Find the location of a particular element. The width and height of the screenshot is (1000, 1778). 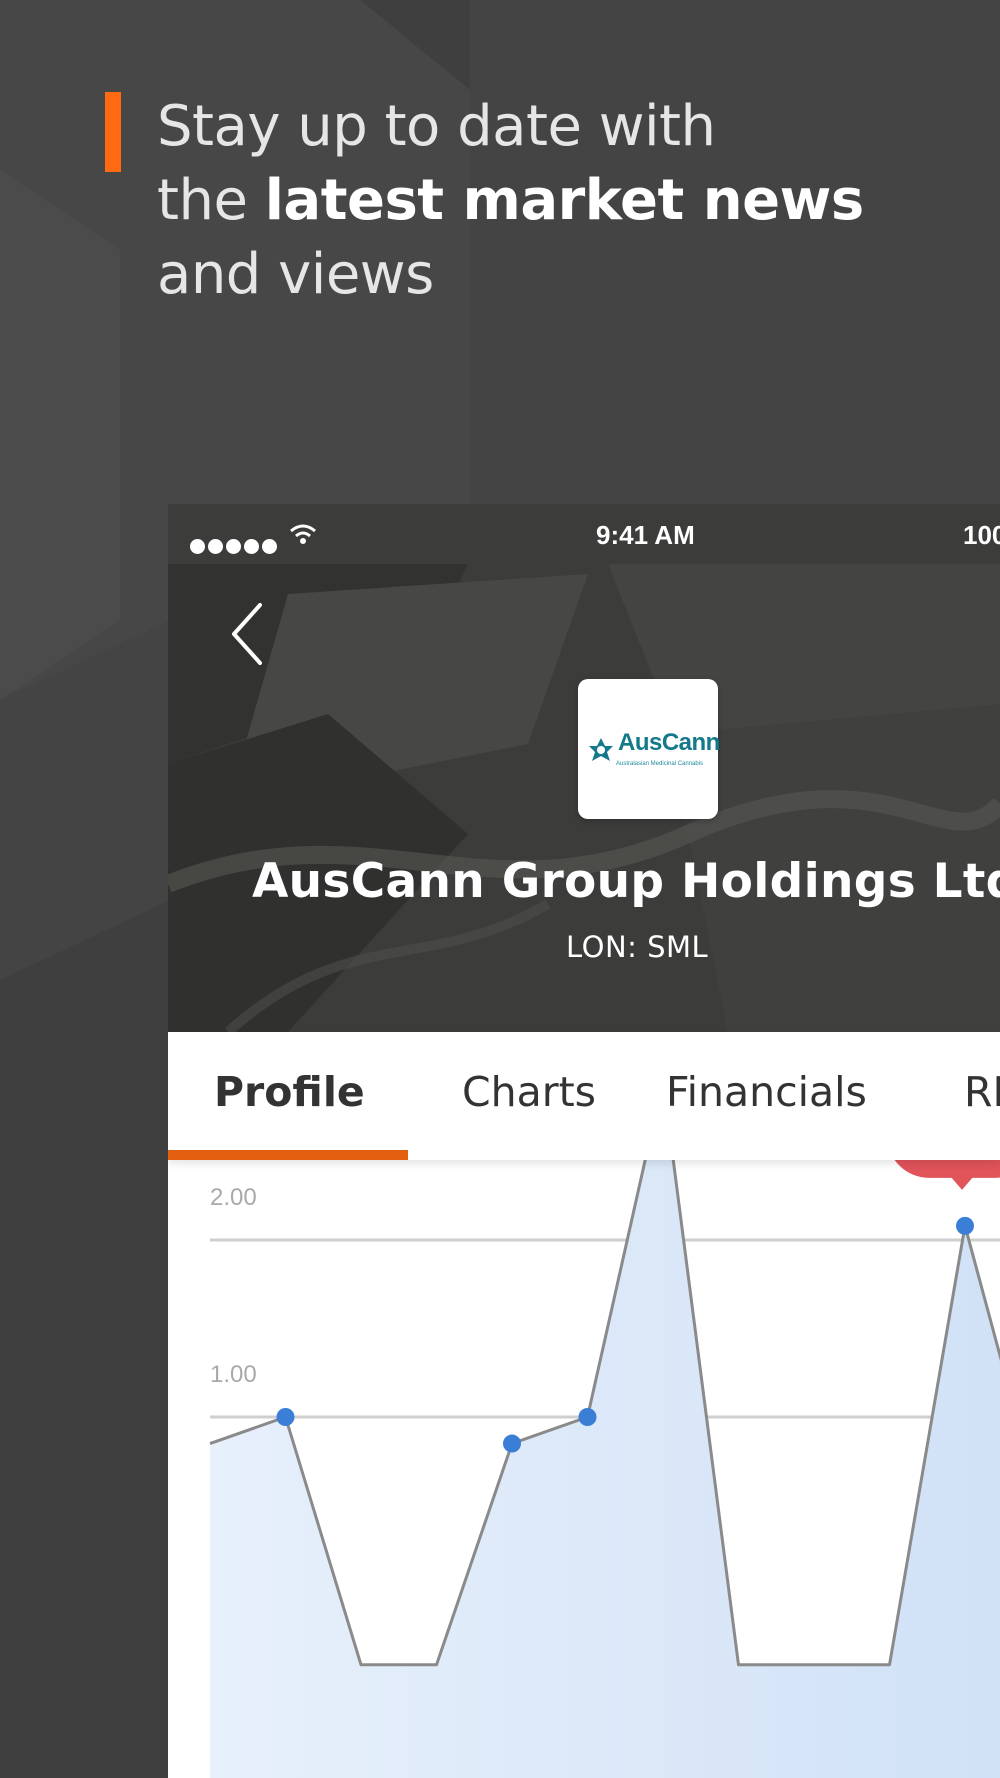

logo-subtitle: Australasian Medicinal Cannabis is located at coordinates (660, 764).